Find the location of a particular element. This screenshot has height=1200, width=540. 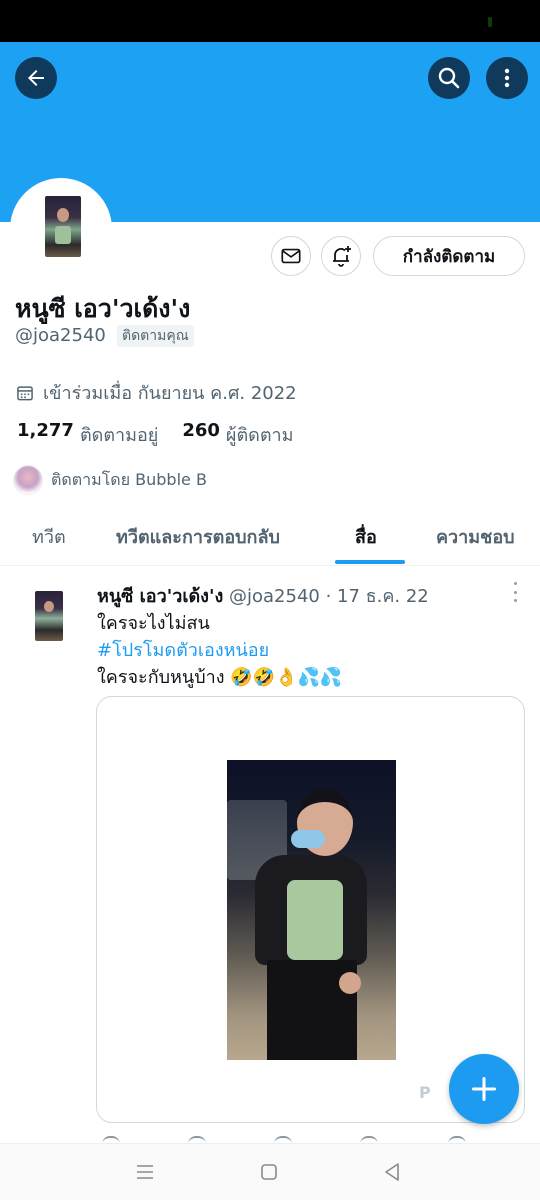

profile-handle: @joa2540 is located at coordinates (60, 335).